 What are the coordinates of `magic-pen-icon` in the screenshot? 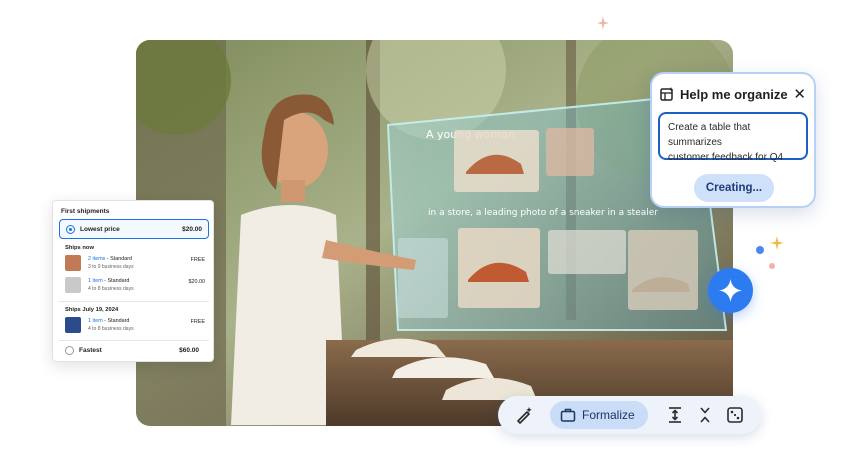 It's located at (524, 415).